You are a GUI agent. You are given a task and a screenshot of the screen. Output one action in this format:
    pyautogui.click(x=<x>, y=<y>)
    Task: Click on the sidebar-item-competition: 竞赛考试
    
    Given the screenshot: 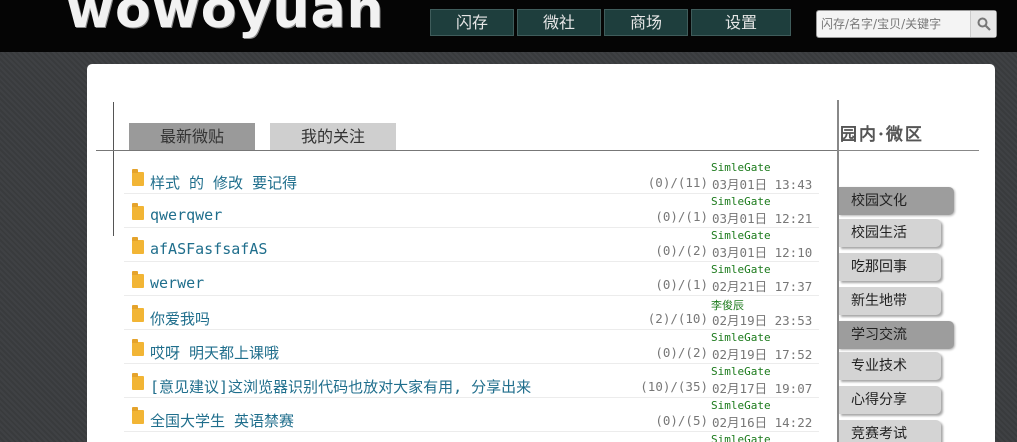 What is the action you would take?
    pyautogui.click(x=890, y=431)
    